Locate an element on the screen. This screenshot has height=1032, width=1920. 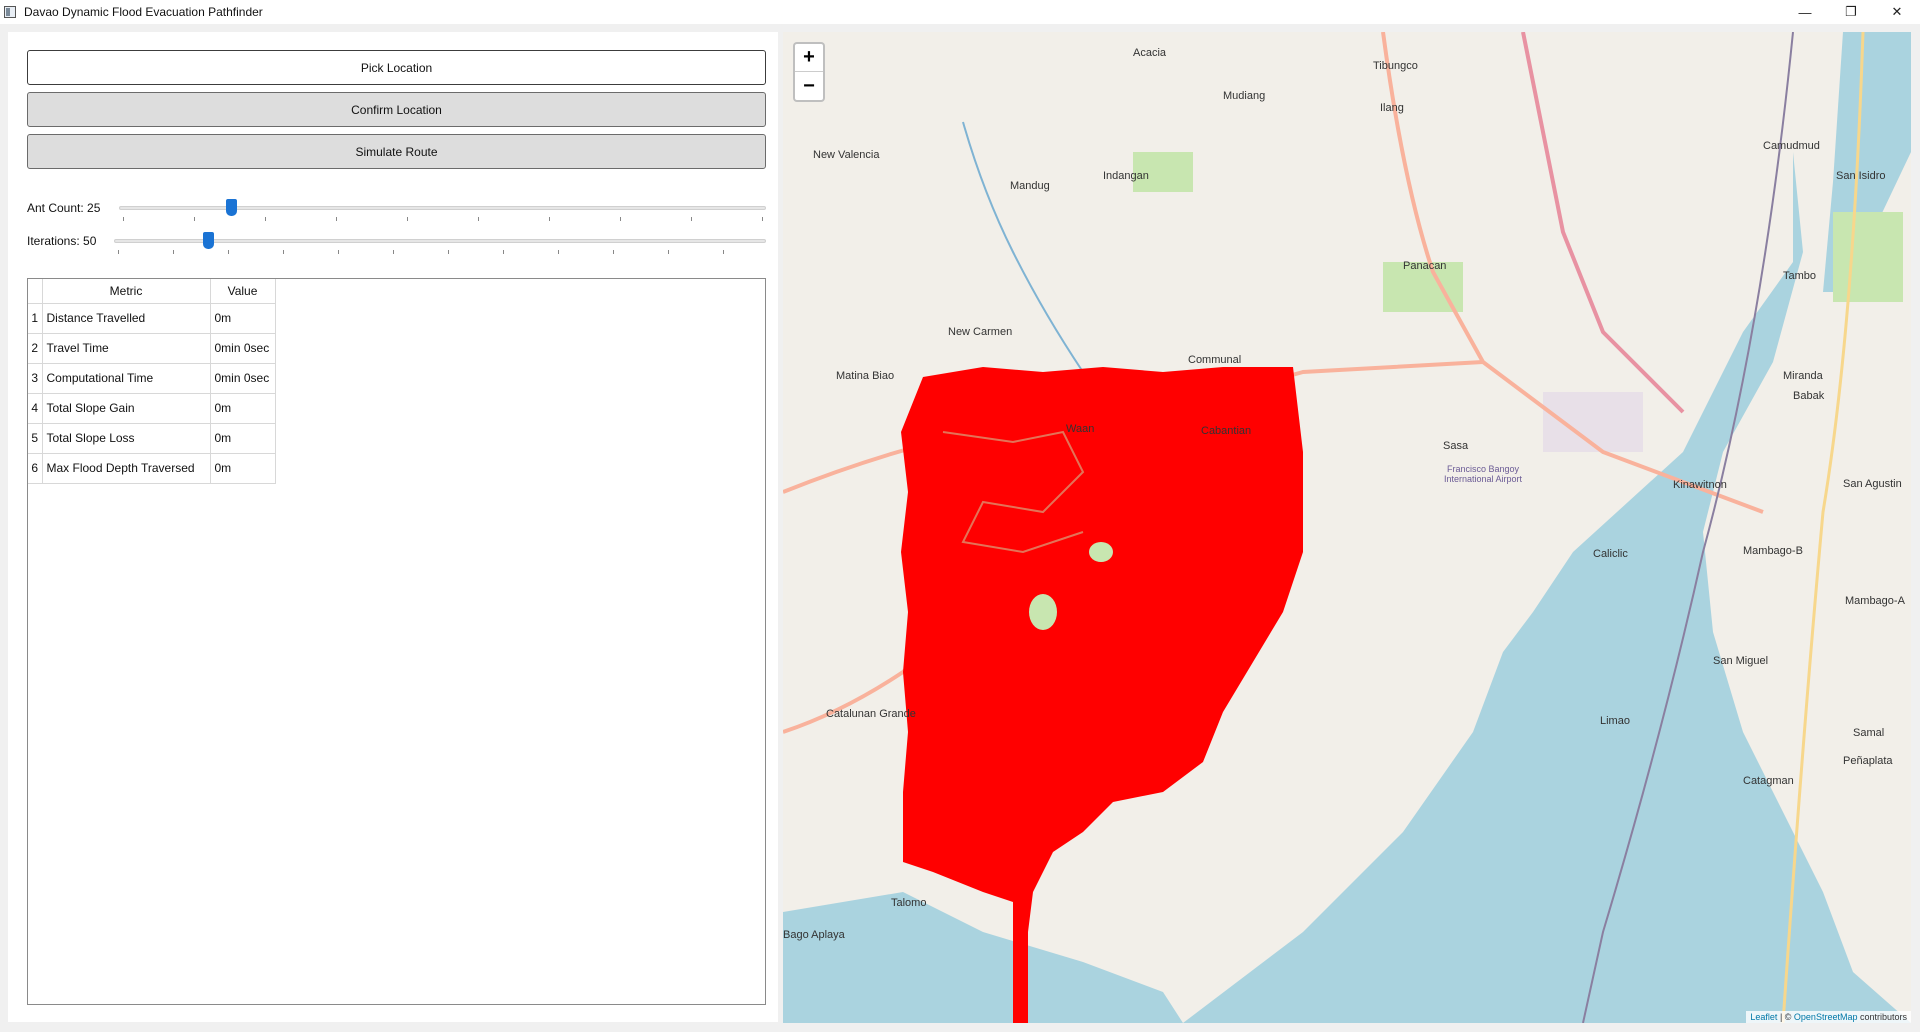
minimize-button: — is located at coordinates (1805, 12).